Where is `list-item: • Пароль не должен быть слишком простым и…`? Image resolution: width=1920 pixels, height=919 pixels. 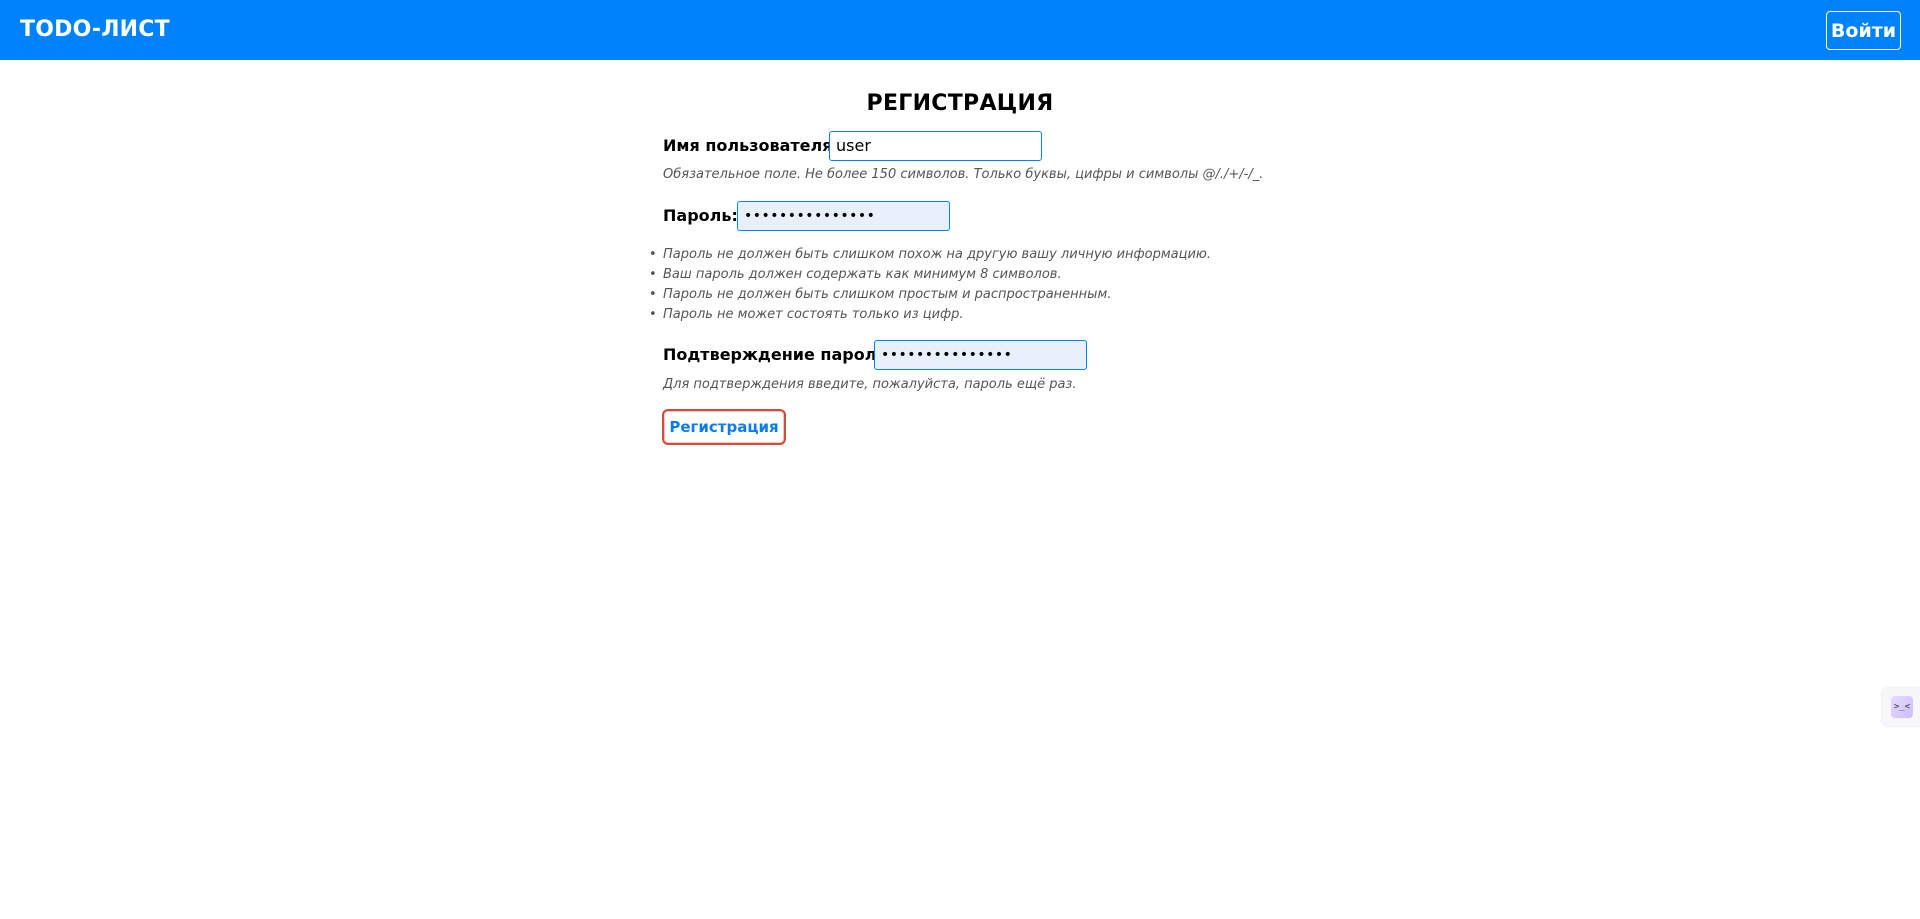 list-item: • Пароль не должен быть слишком простым и… is located at coordinates (930, 295).